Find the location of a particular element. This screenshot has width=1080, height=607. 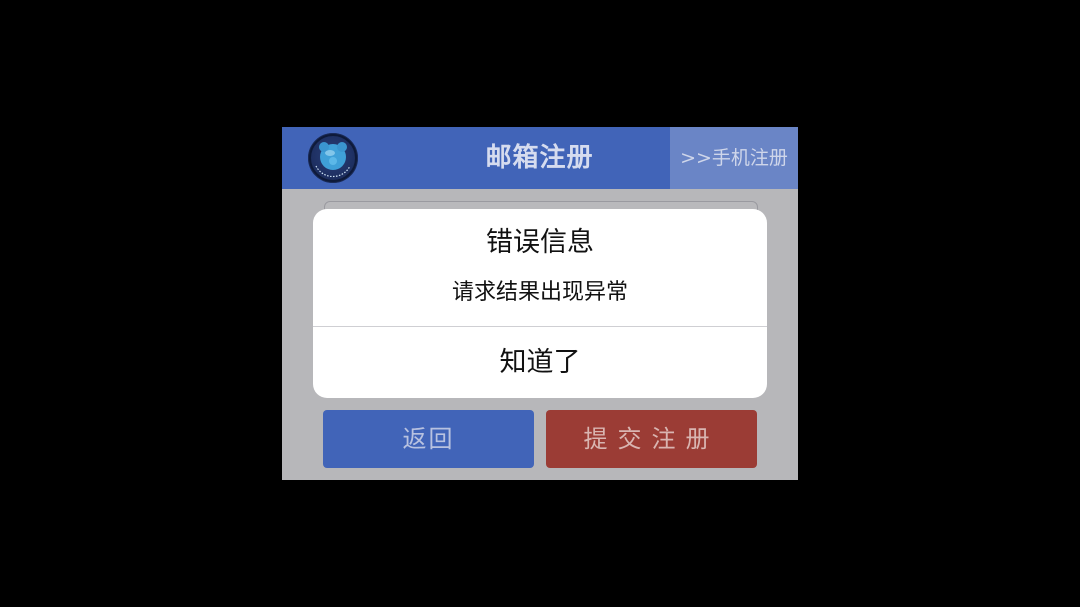

page-title: 邮箱注册 is located at coordinates (539, 158).